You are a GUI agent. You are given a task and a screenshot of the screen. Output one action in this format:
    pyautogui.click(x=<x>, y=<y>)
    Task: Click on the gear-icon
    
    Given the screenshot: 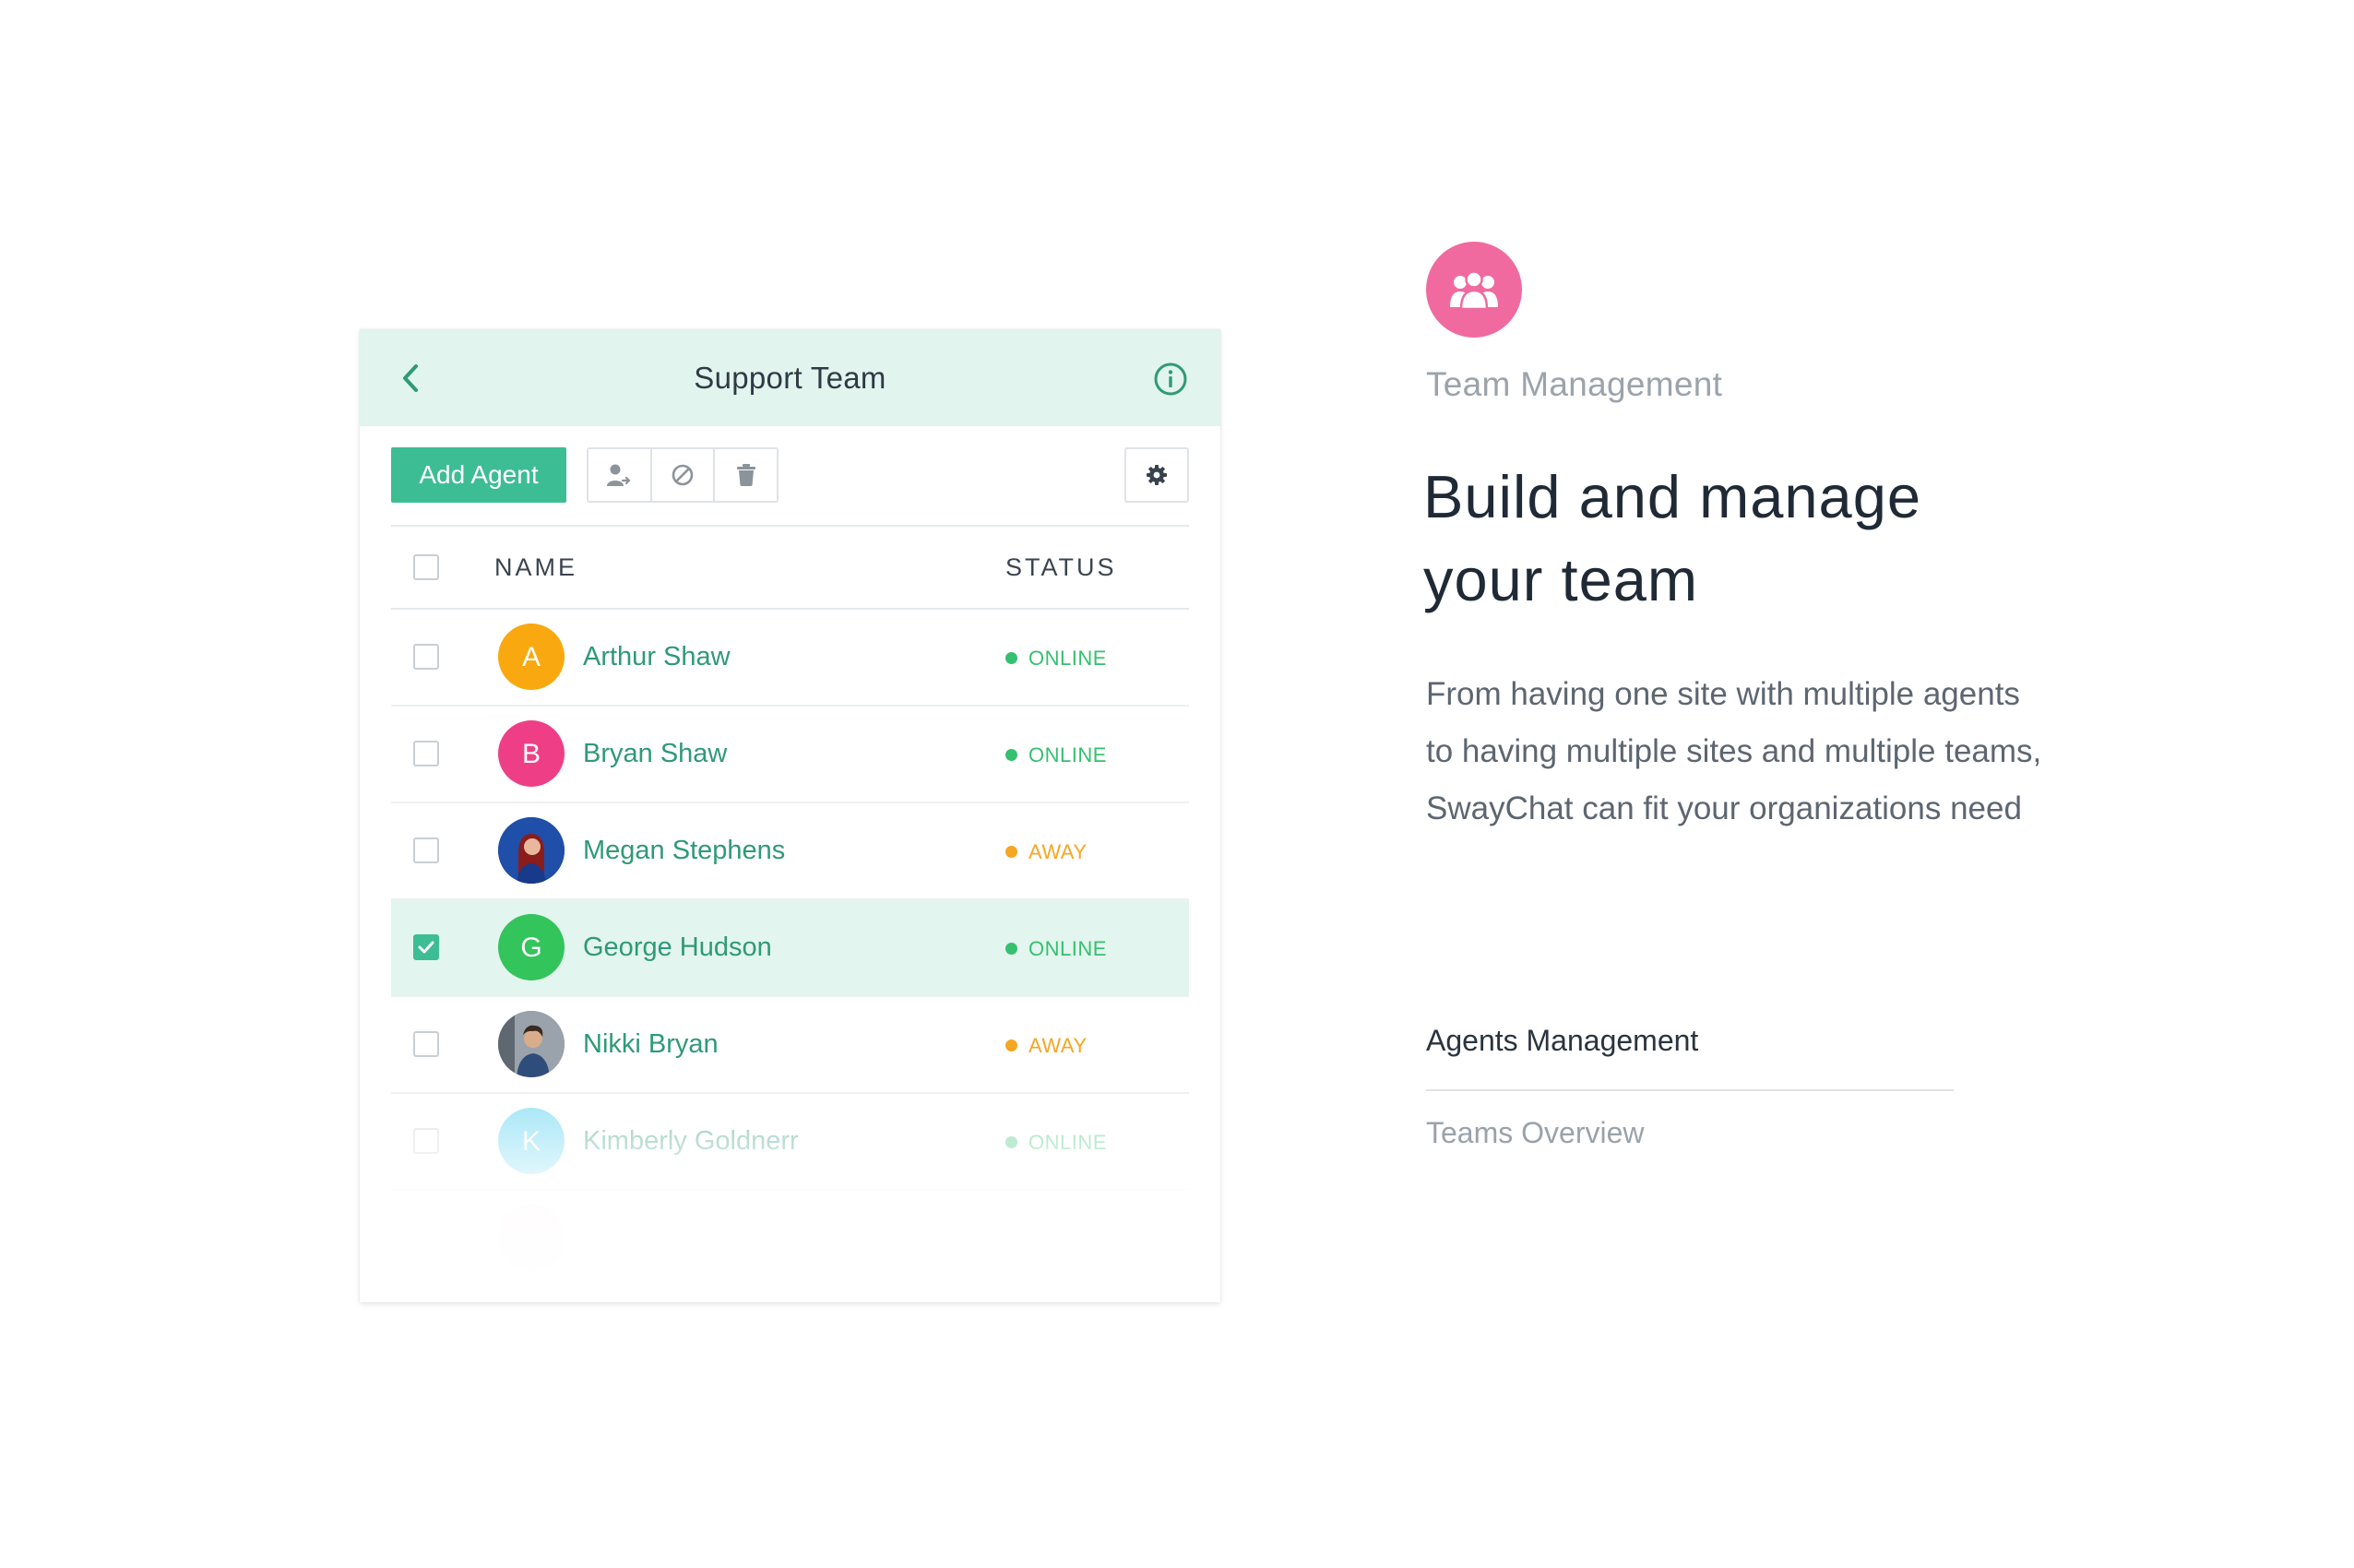 What is the action you would take?
    pyautogui.click(x=1157, y=475)
    